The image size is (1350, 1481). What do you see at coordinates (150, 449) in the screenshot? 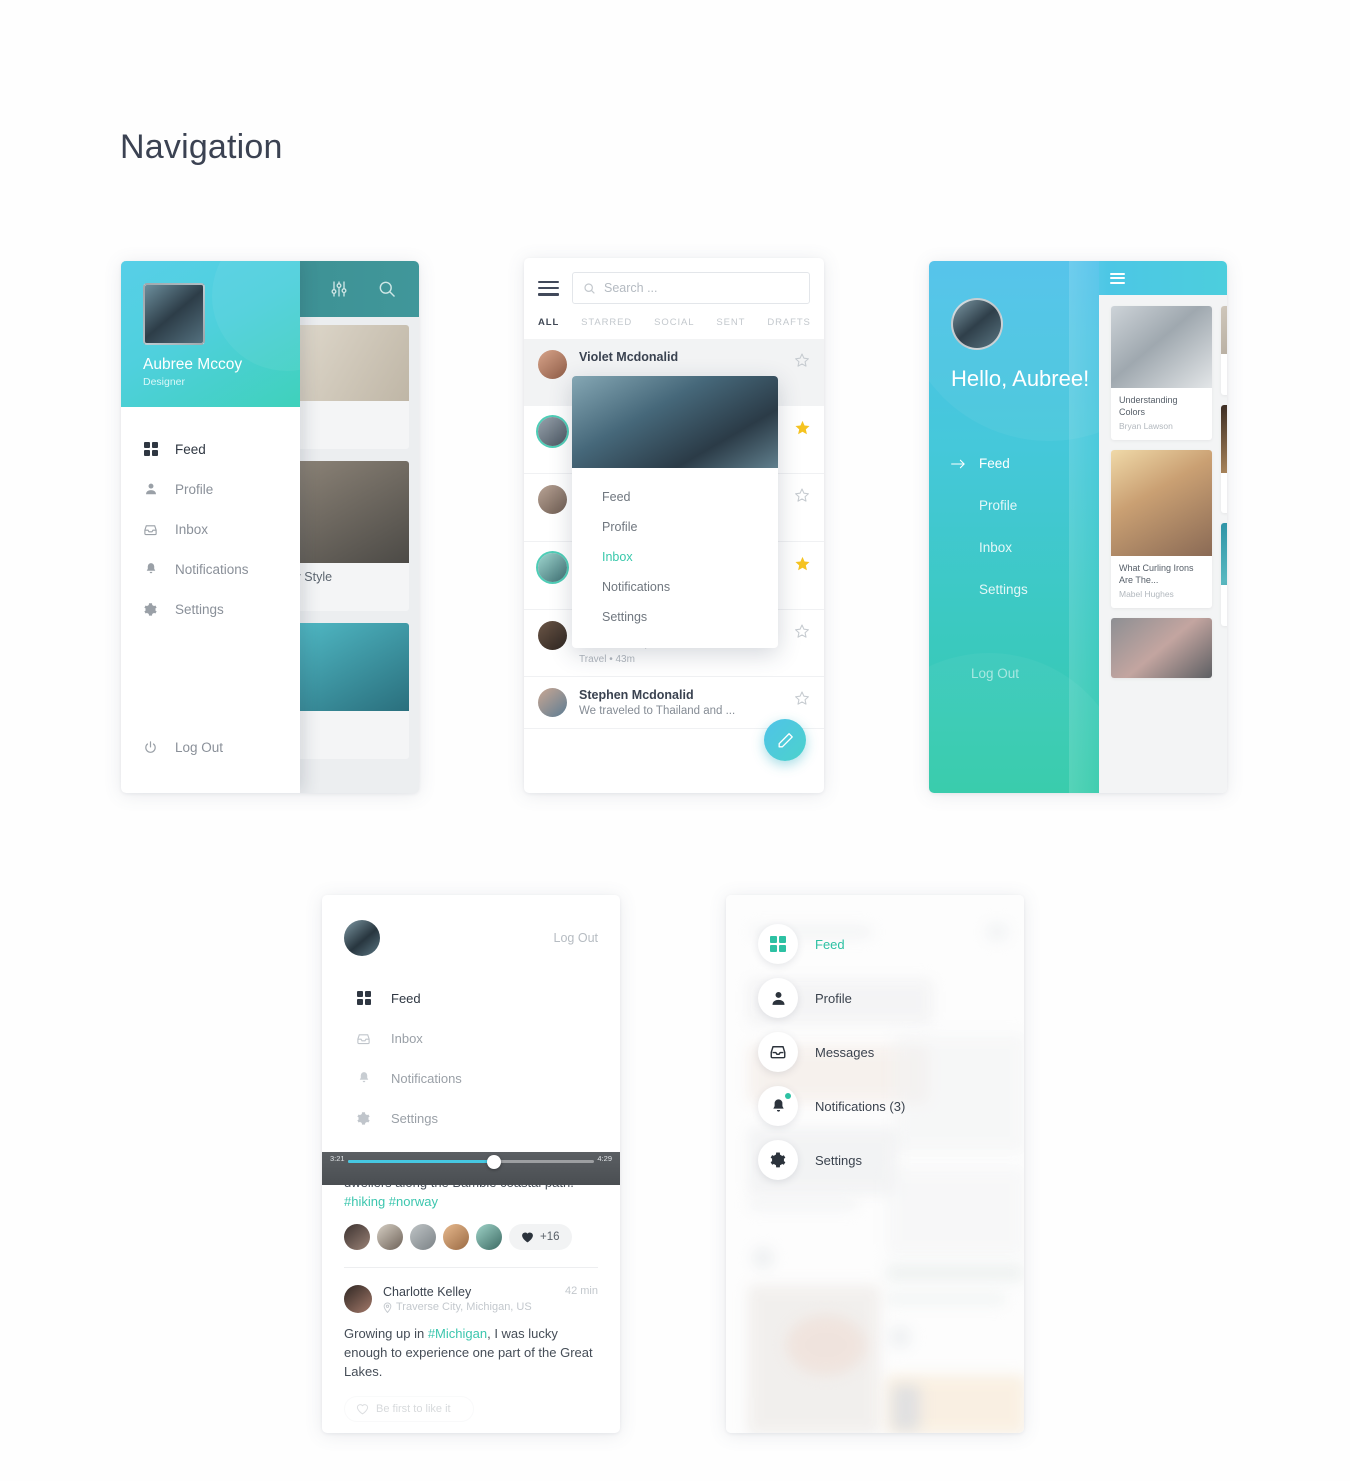
I see `grid-icon` at bounding box center [150, 449].